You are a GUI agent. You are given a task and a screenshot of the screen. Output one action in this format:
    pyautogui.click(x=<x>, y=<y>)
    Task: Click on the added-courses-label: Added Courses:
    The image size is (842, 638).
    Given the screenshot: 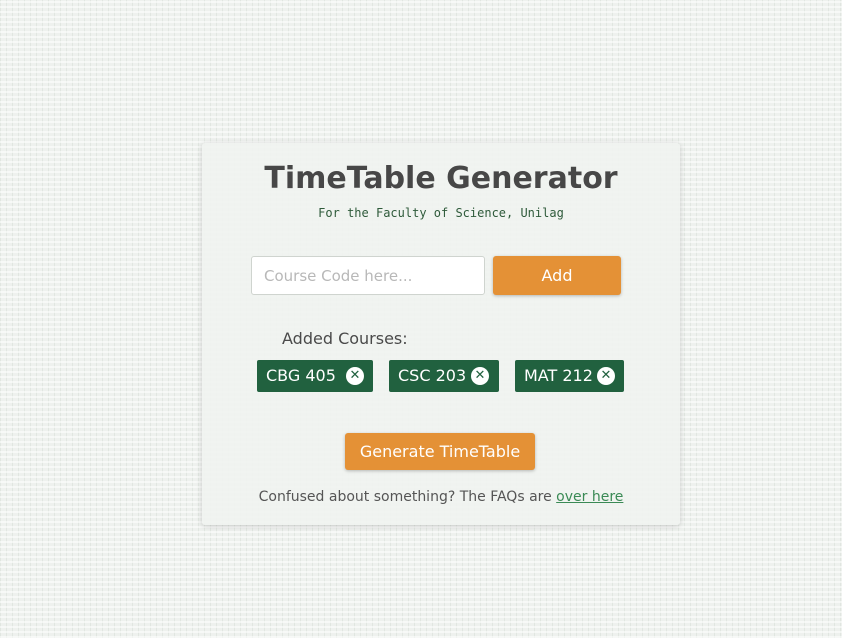 What is the action you would take?
    pyautogui.click(x=345, y=338)
    